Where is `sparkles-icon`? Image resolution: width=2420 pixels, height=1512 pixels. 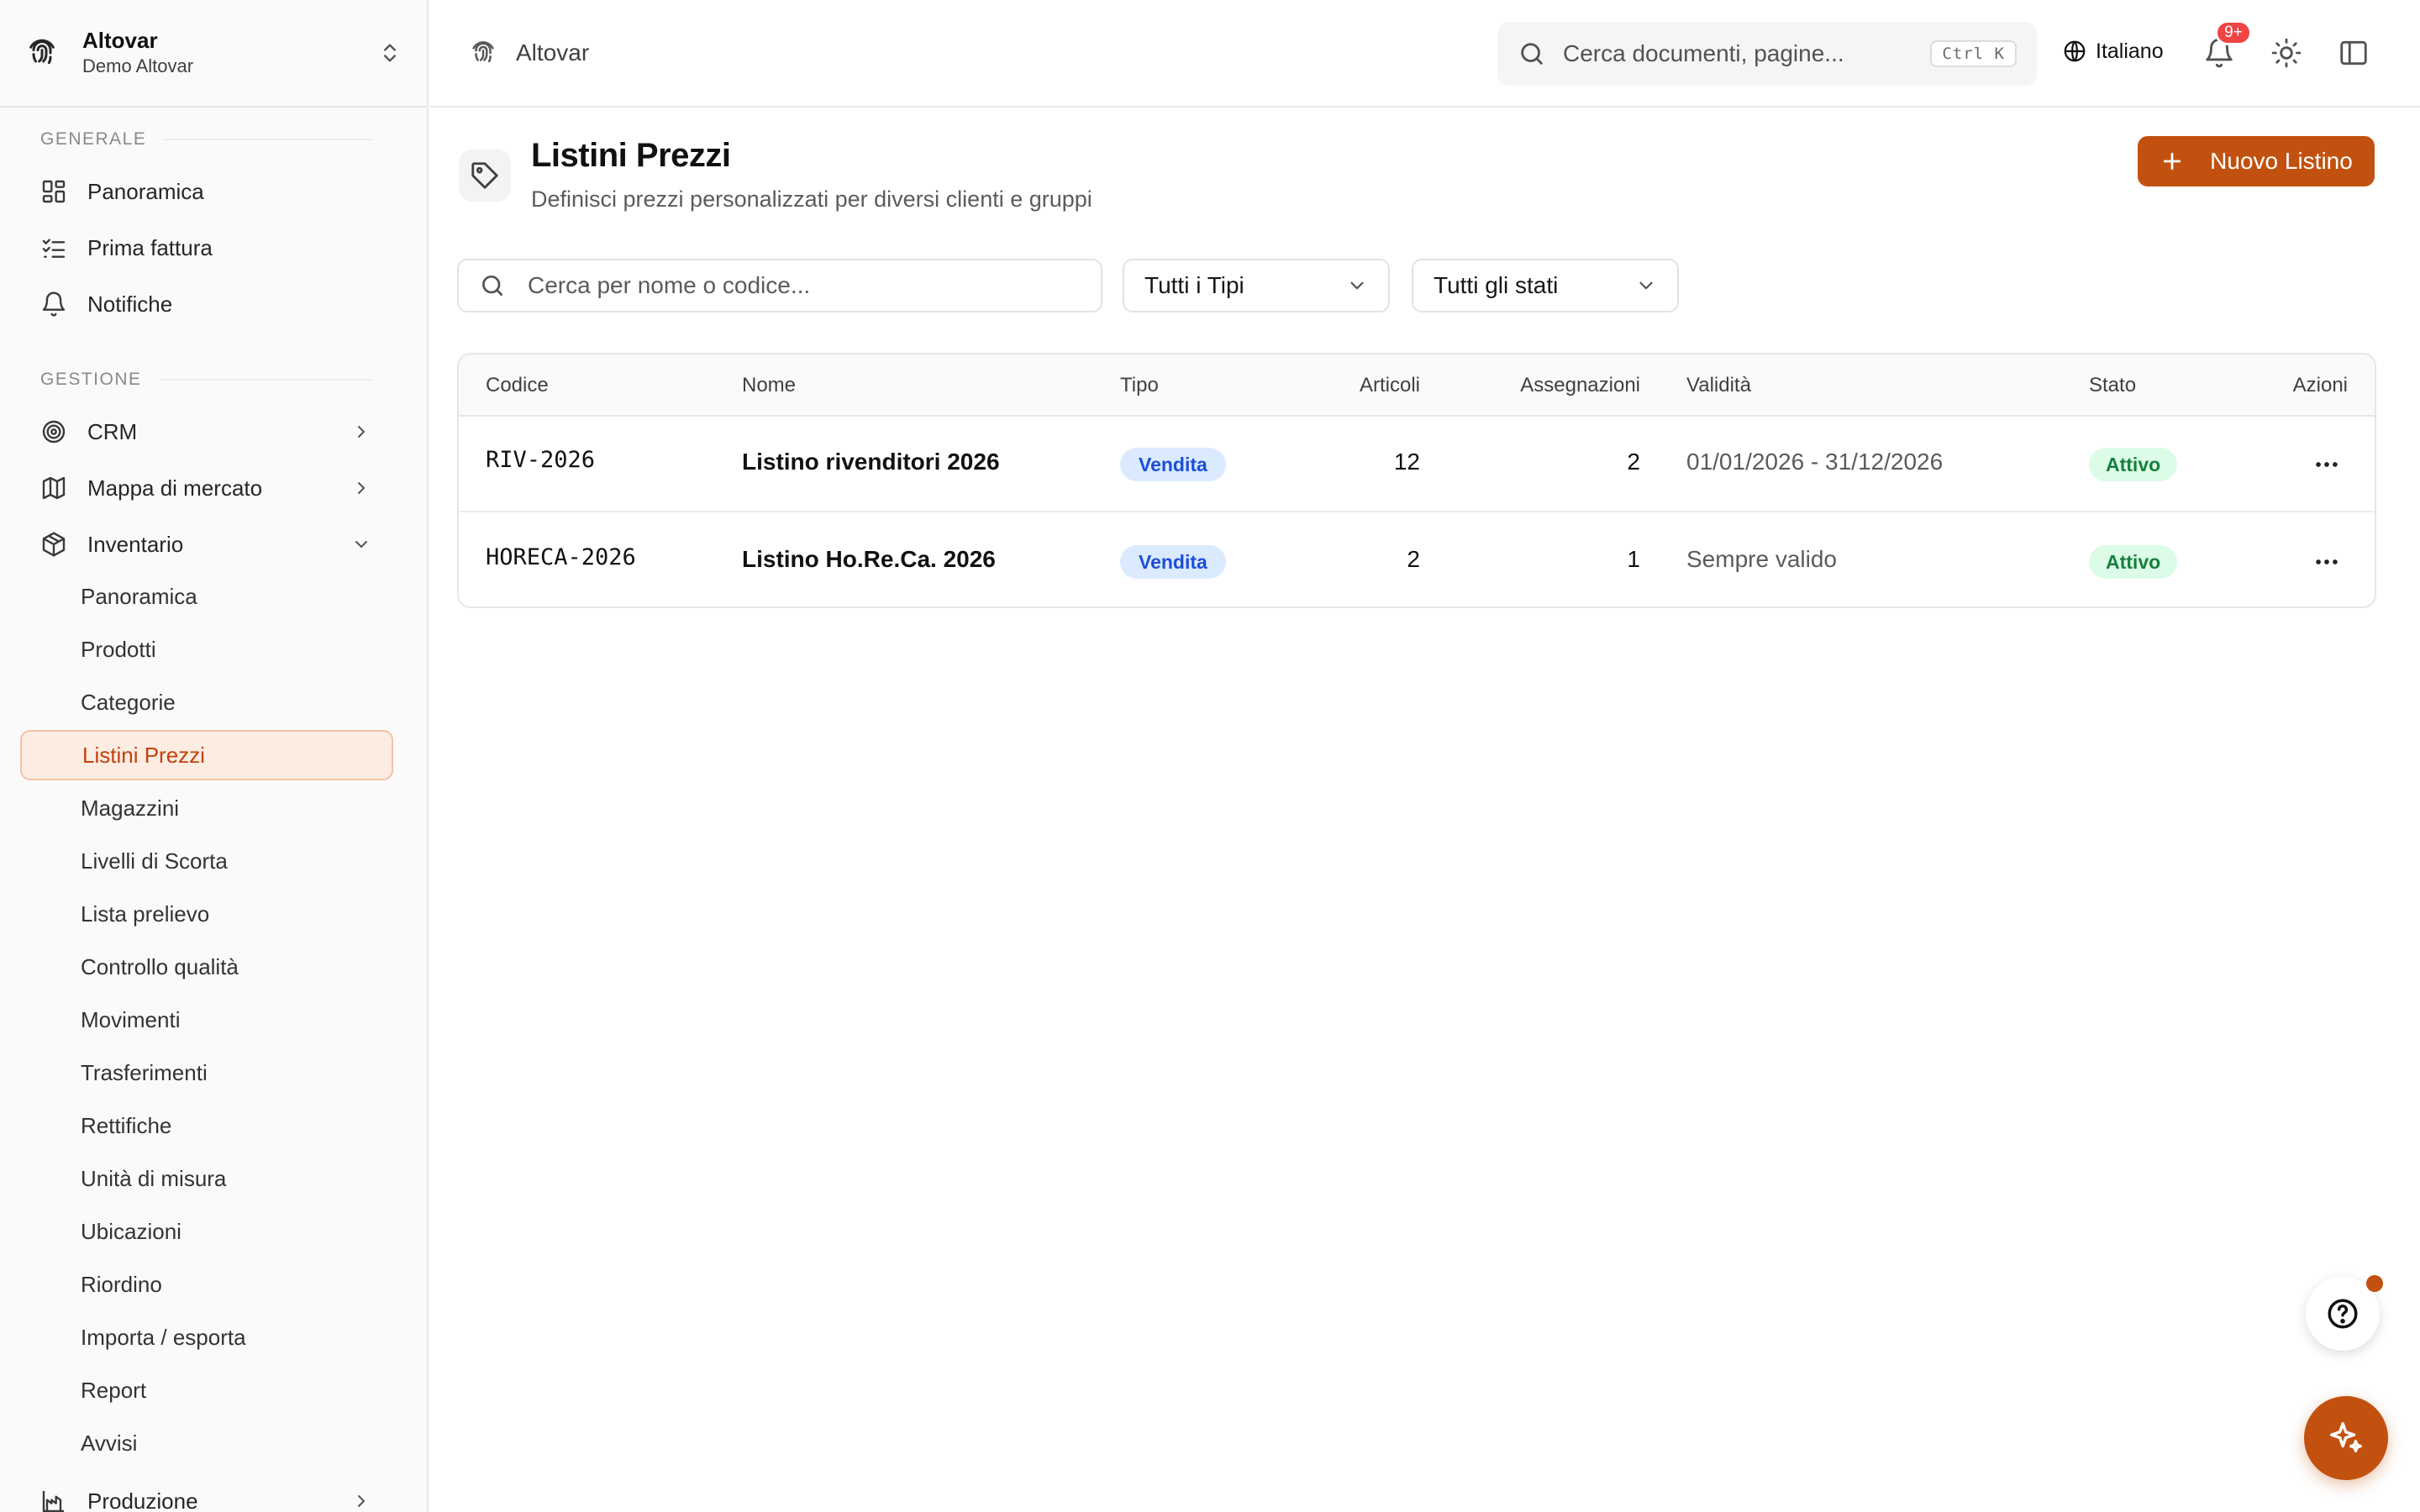 sparkles-icon is located at coordinates (2346, 1437).